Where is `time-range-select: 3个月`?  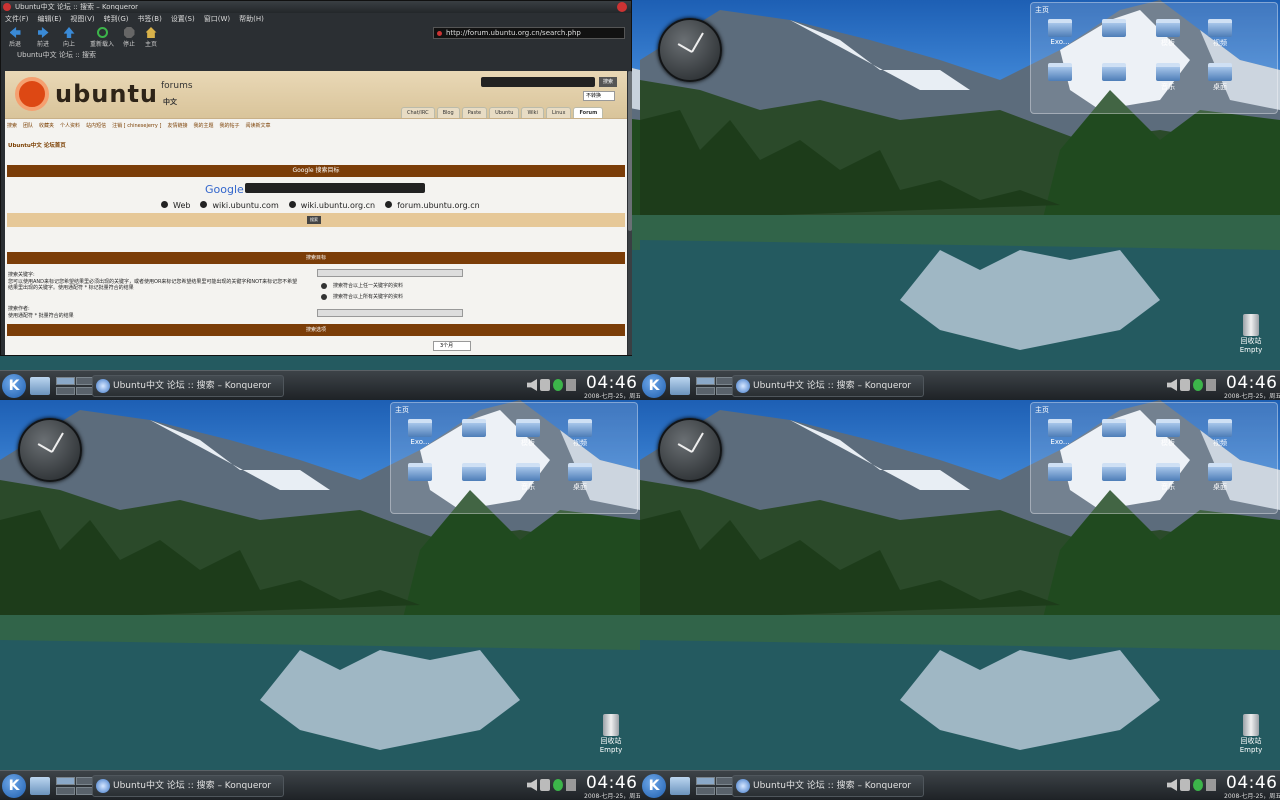 time-range-select: 3个月 is located at coordinates (452, 346).